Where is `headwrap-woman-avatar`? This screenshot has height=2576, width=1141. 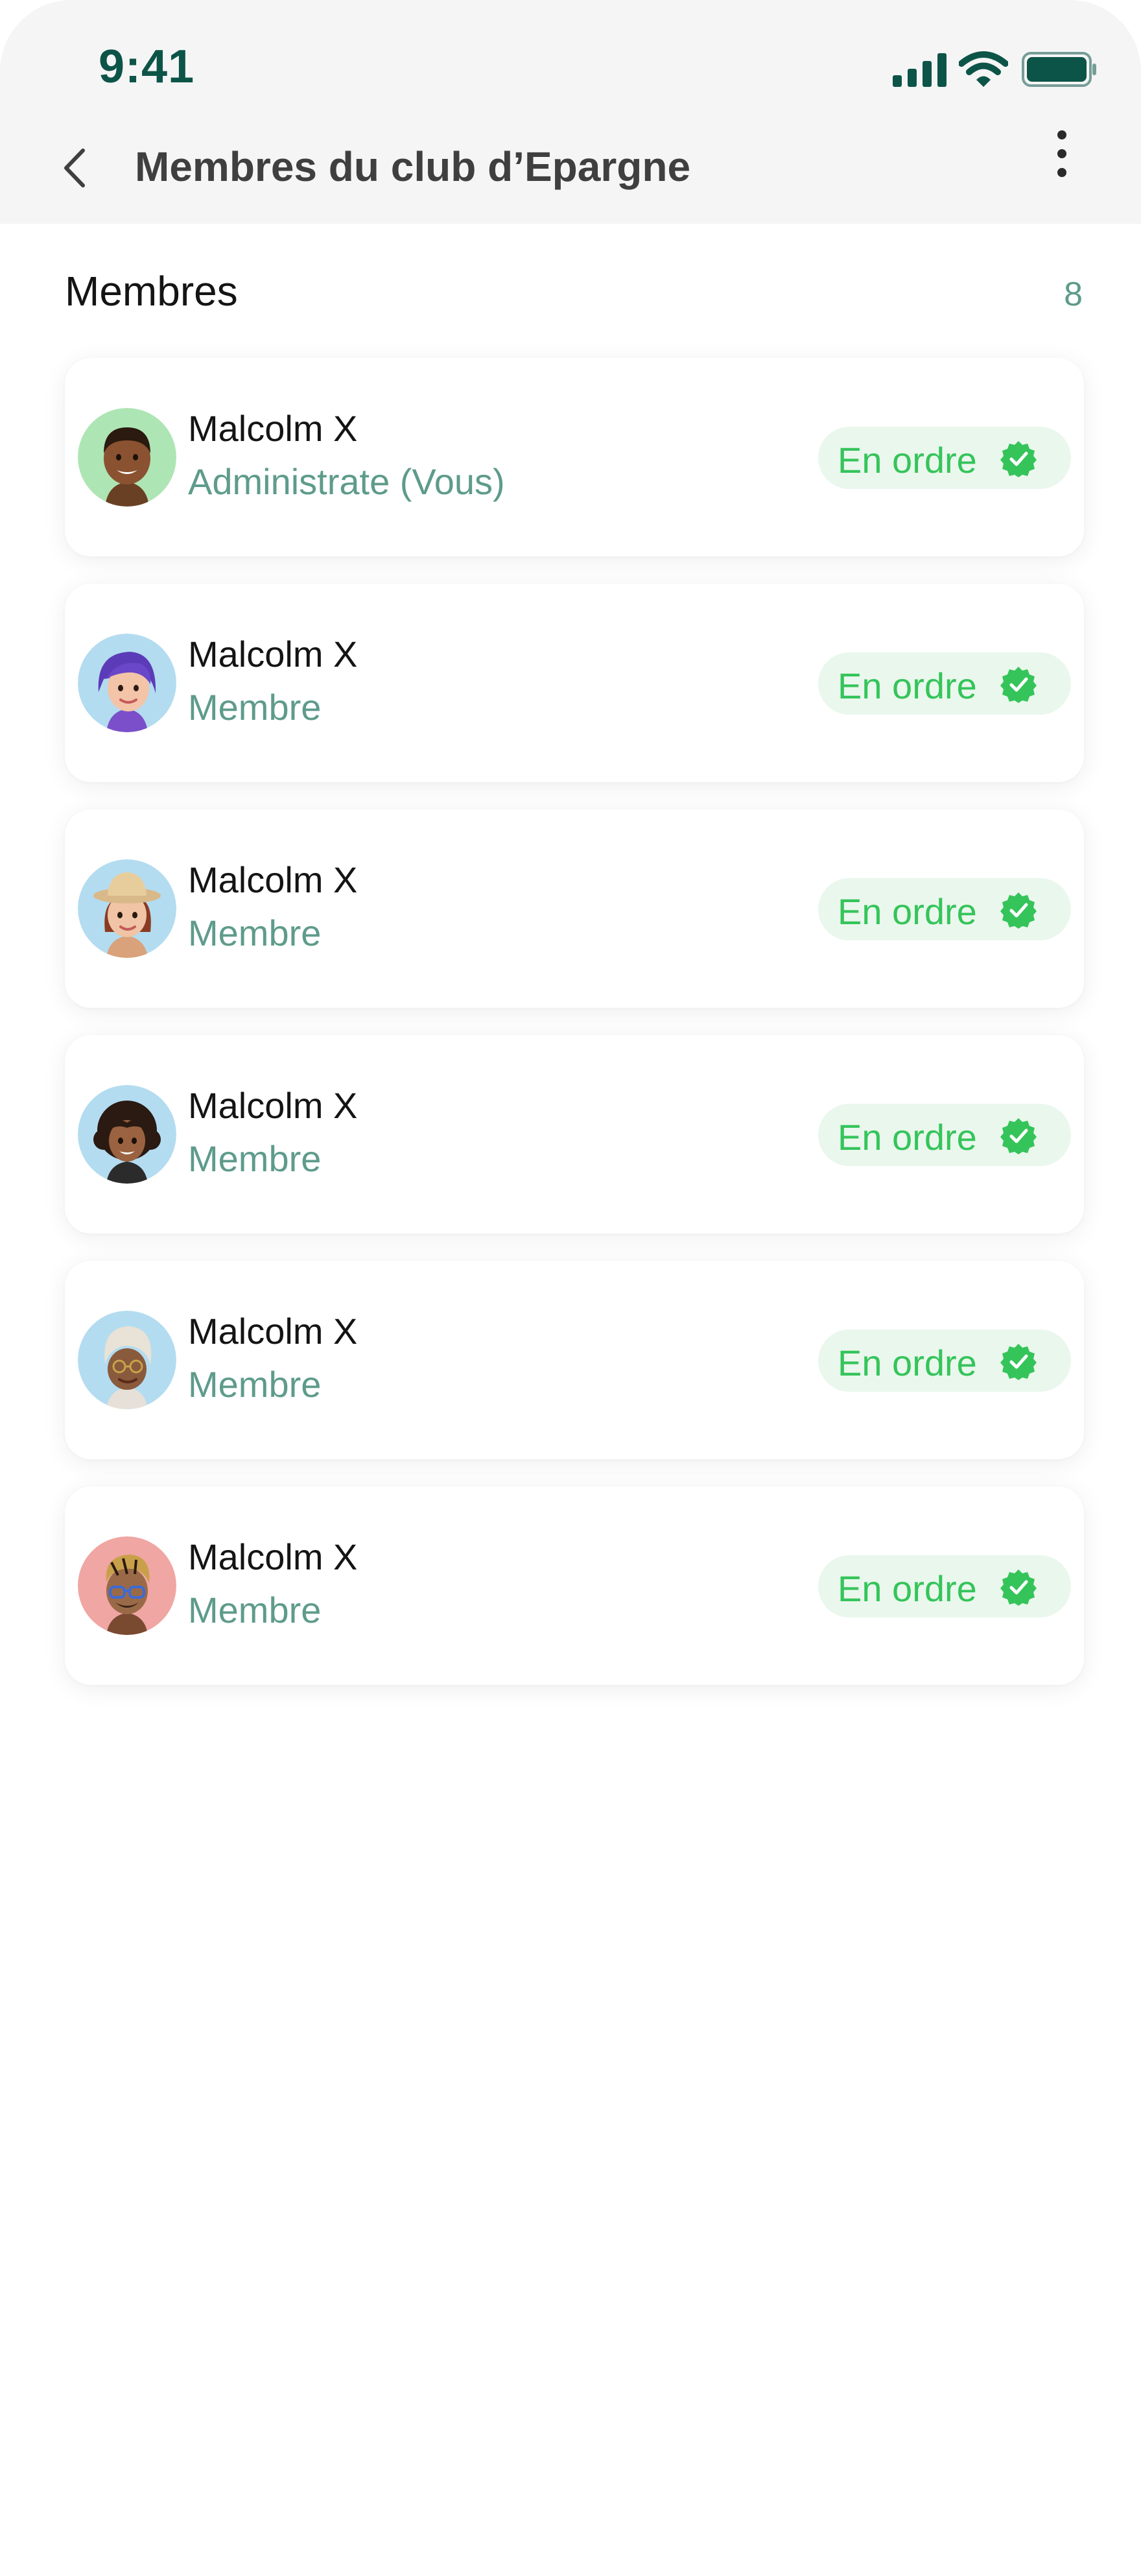
headwrap-woman-avatar is located at coordinates (127, 1360).